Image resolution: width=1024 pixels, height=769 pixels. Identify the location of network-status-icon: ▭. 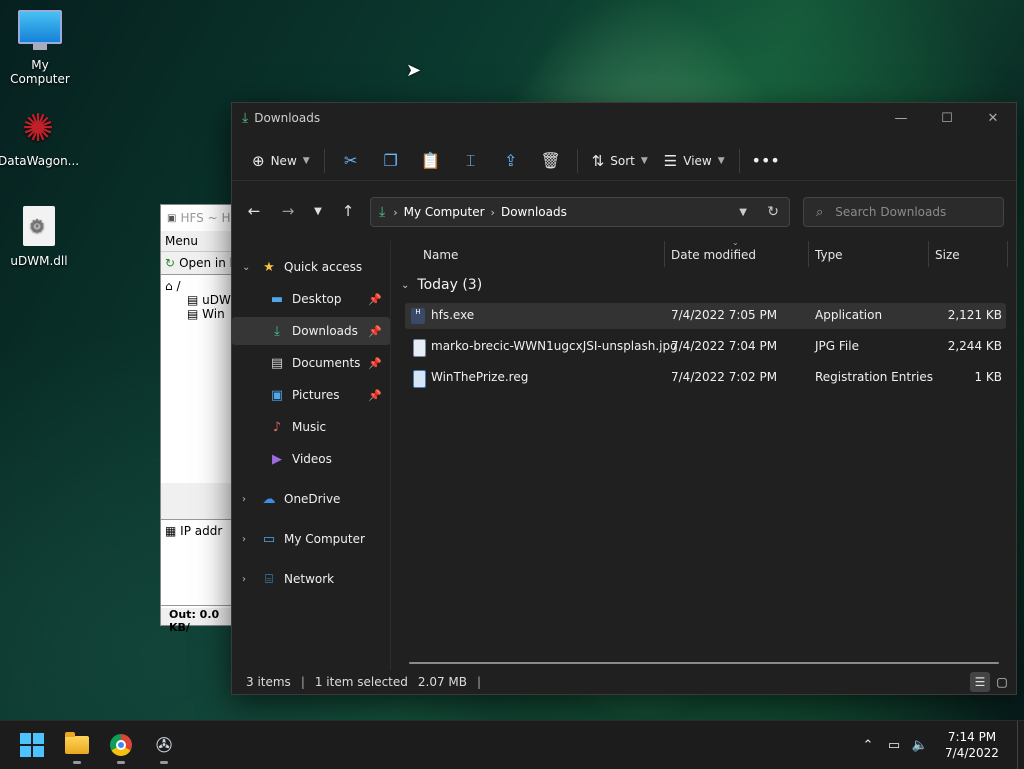
(894, 745).